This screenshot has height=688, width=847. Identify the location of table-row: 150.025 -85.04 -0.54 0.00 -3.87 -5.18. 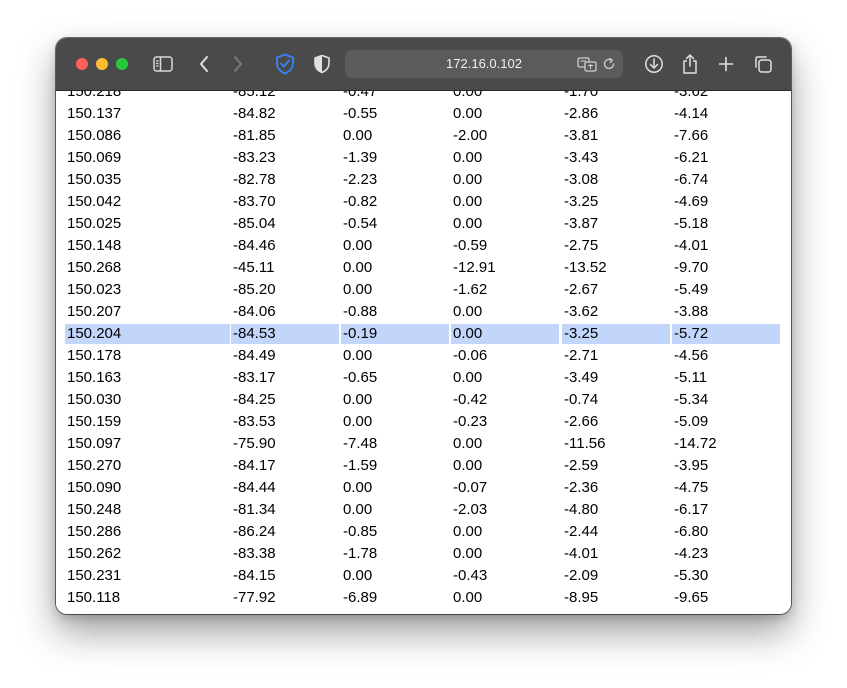
(423, 225).